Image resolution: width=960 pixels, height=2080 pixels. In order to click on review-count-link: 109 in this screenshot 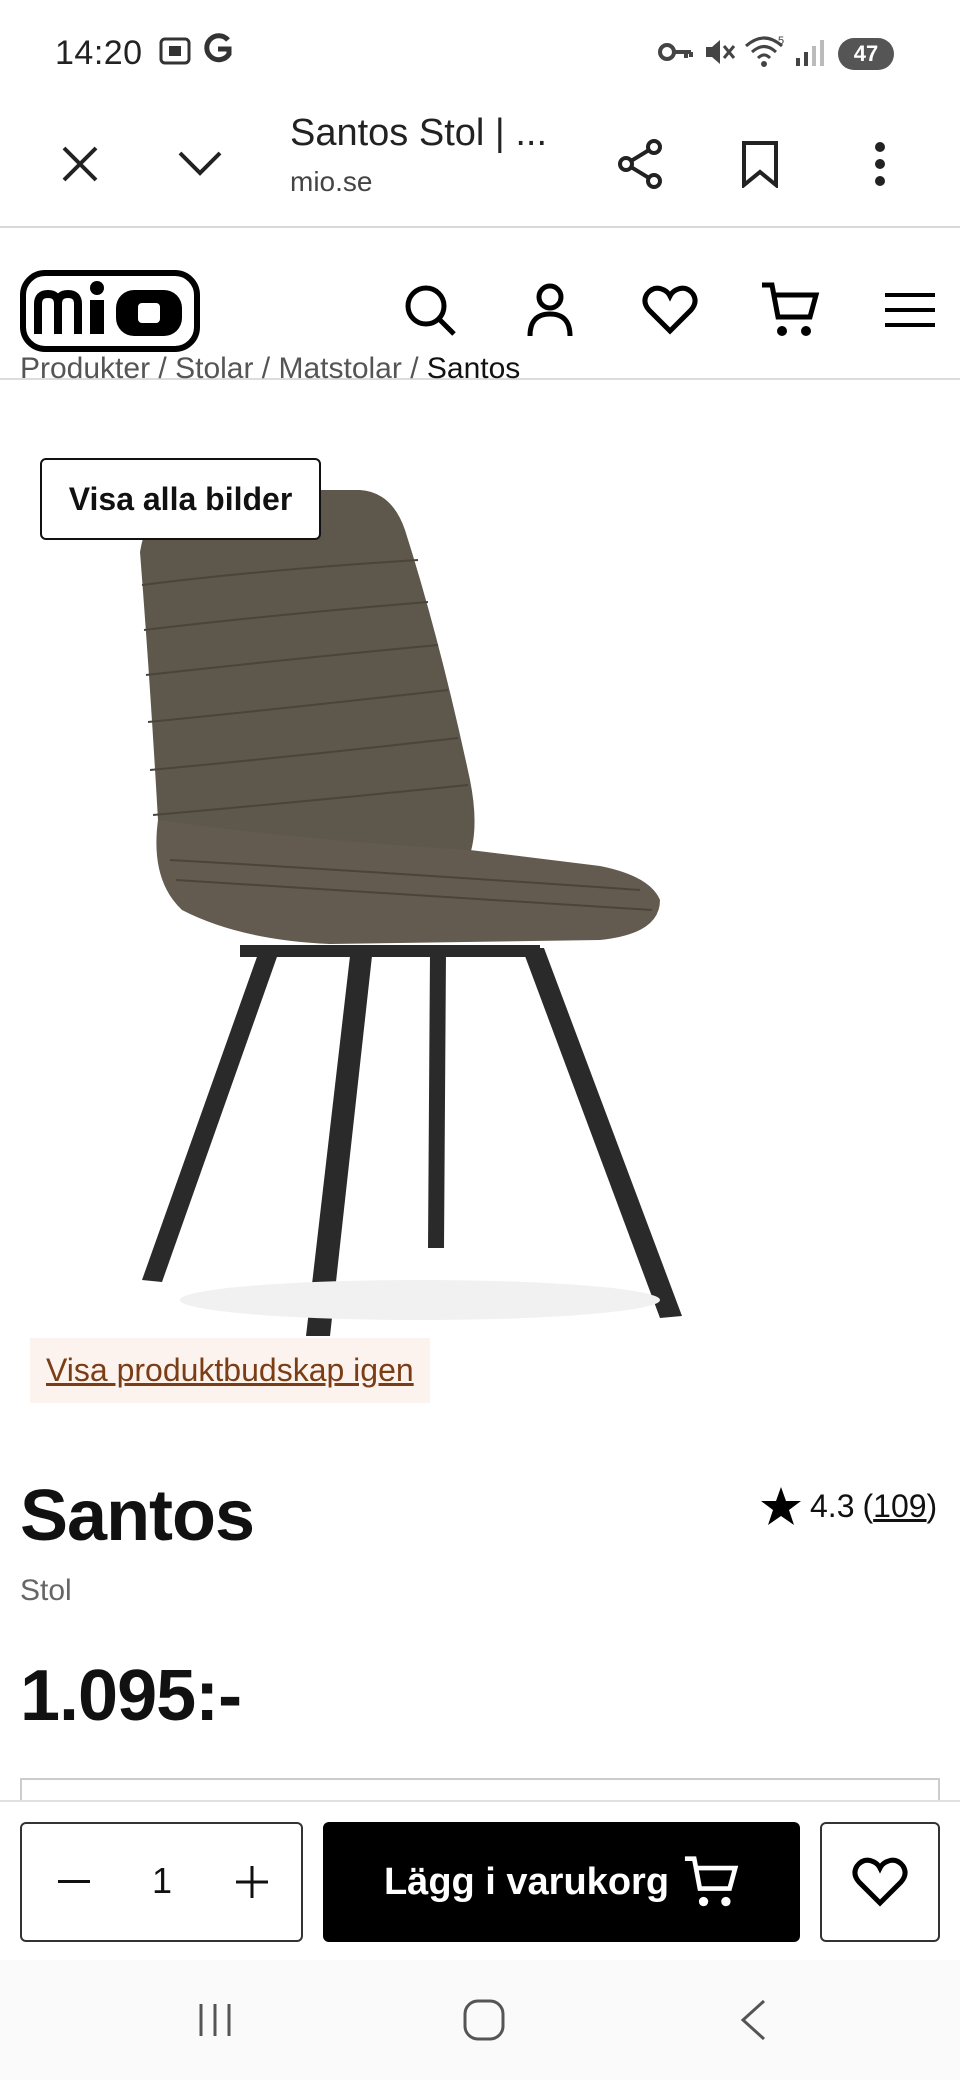, I will do `click(899, 1506)`.